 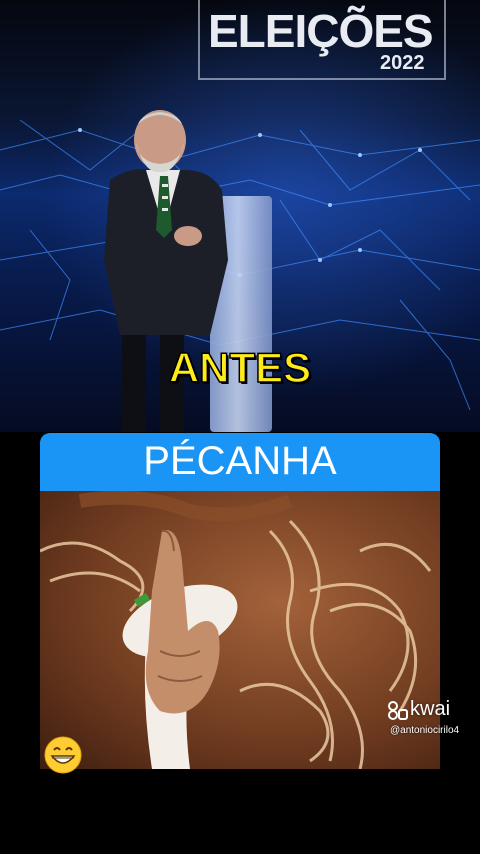 What do you see at coordinates (430, 709) in the screenshot?
I see `kwai-brand-text: kwai` at bounding box center [430, 709].